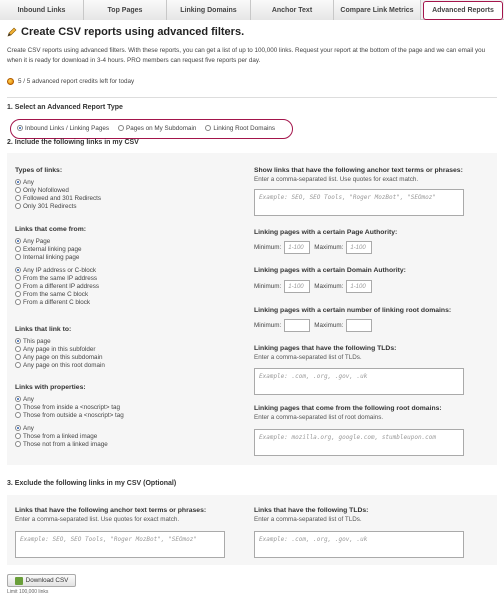  I want to click on option-this-page: This page, so click(120, 342).